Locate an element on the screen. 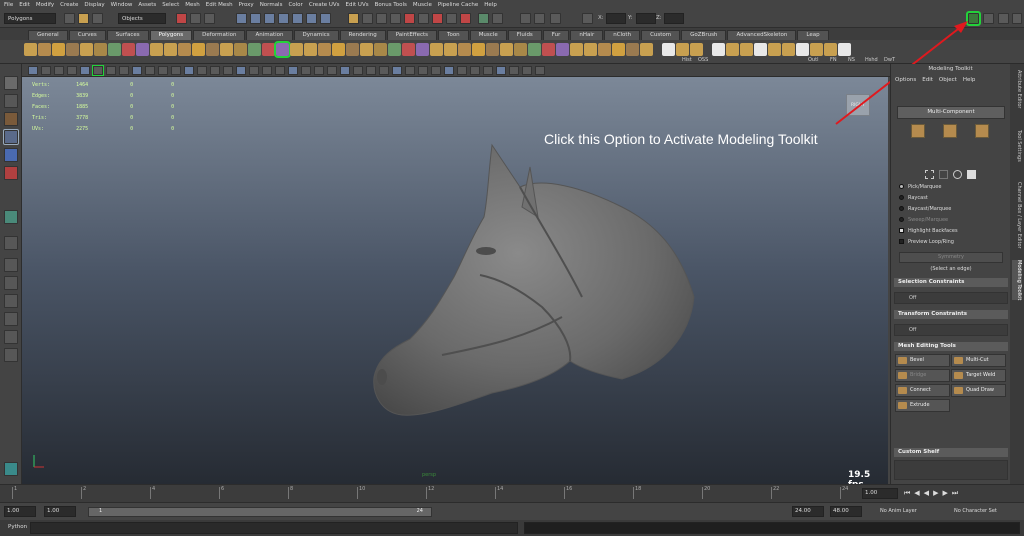 Image resolution: width=1024 pixels, height=536 pixels. shelf-tab-deformation: Deformation is located at coordinates (219, 35).